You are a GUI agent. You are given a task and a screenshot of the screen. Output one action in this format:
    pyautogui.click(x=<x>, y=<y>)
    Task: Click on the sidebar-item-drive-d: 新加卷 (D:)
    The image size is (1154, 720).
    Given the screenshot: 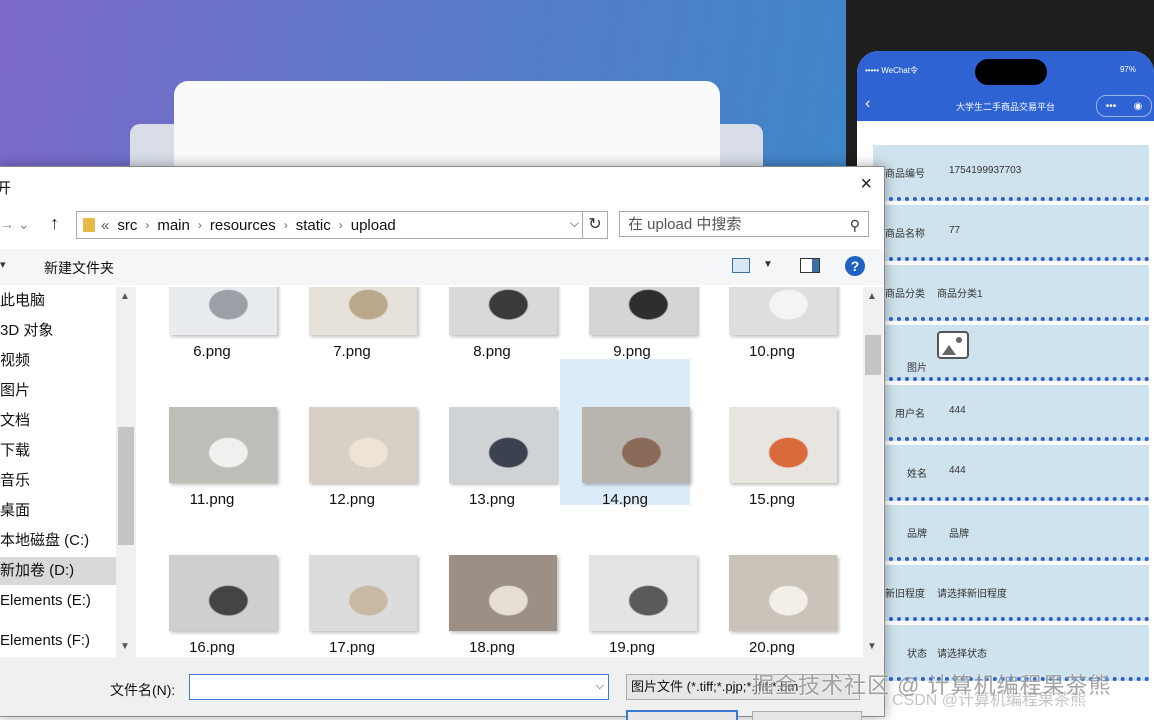 What is the action you would take?
    pyautogui.click(x=58, y=571)
    